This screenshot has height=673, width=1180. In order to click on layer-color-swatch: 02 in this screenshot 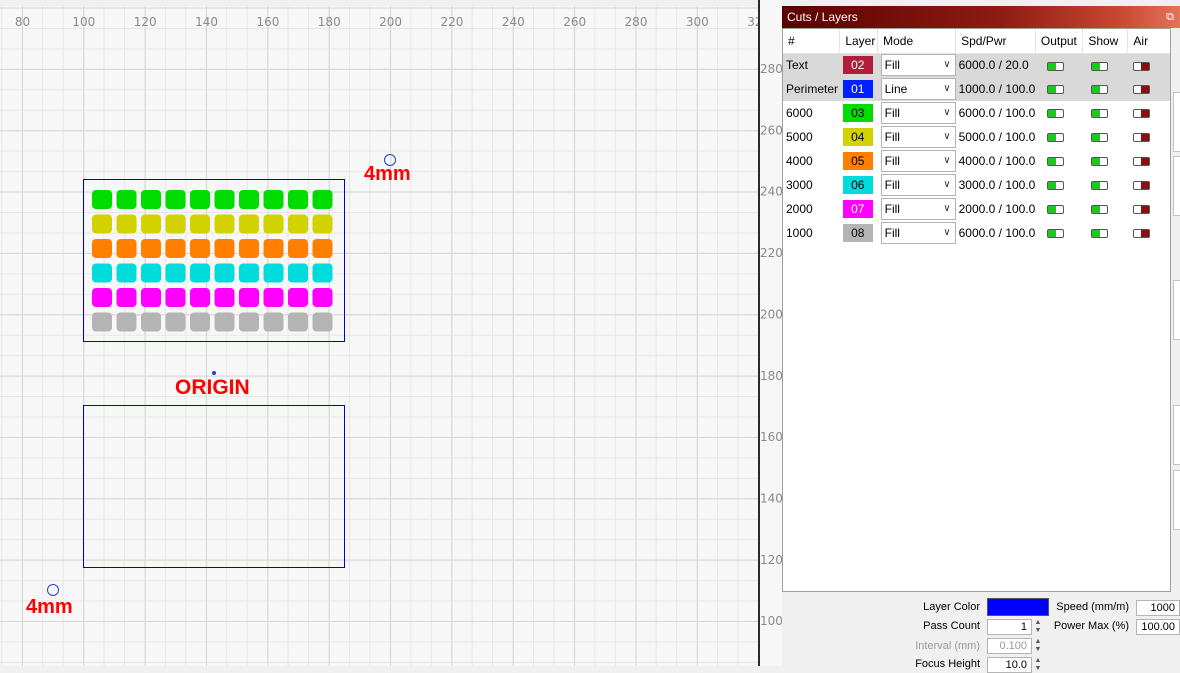, I will do `click(857, 65)`.